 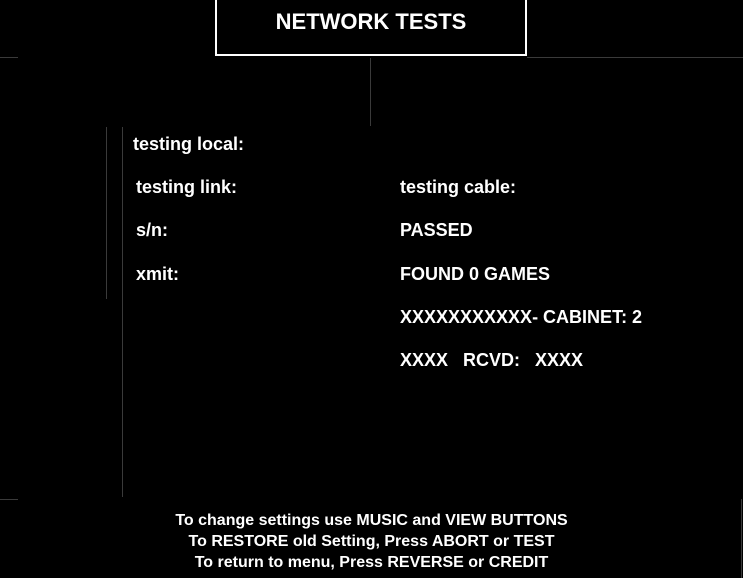 What do you see at coordinates (371, 21) in the screenshot?
I see `page-title-text: NETWORK TESTS` at bounding box center [371, 21].